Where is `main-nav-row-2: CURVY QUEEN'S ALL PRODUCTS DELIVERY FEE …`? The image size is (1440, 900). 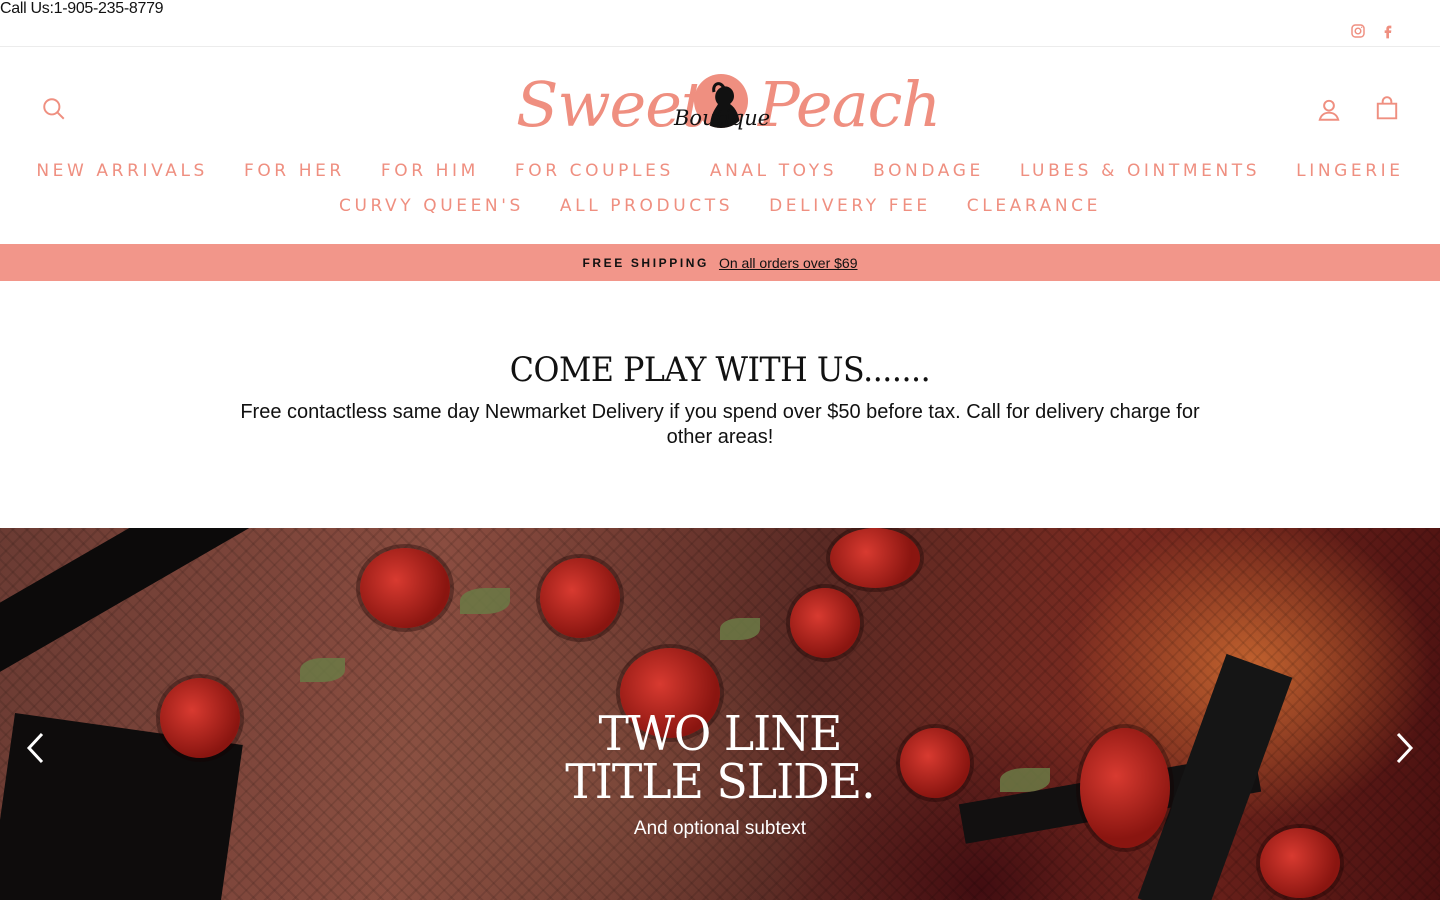
main-nav-row-2: CURVY QUEEN'S ALL PRODUCTS DELIVERY FEE … is located at coordinates (720, 206).